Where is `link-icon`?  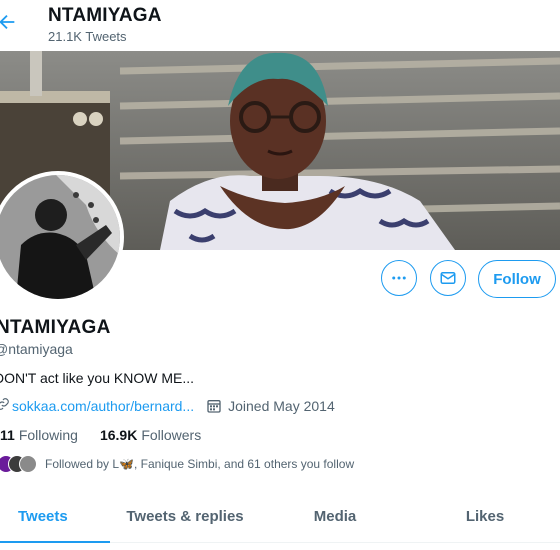 link-icon is located at coordinates (5, 405).